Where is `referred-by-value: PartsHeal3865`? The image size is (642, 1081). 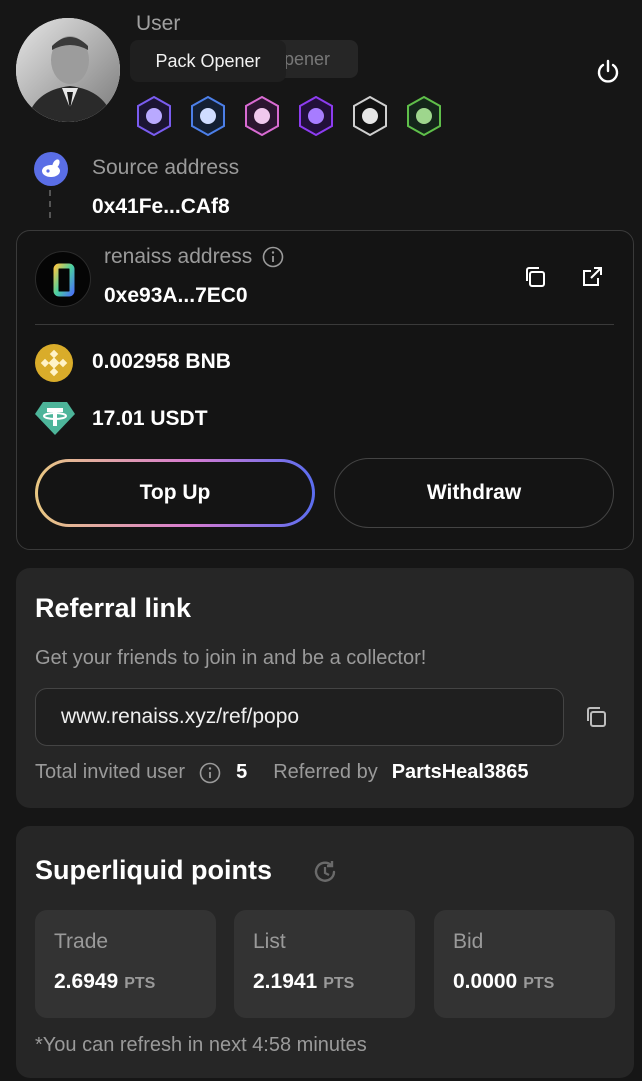
referred-by-value: PartsHeal3865 is located at coordinates (460, 772).